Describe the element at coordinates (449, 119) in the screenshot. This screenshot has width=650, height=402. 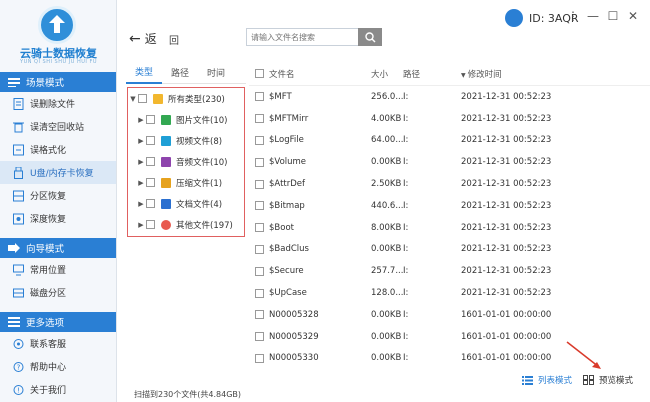
I see `table-row: $MFTMirr 4.00KB I: 2021-12-31 00:52:23` at that location.